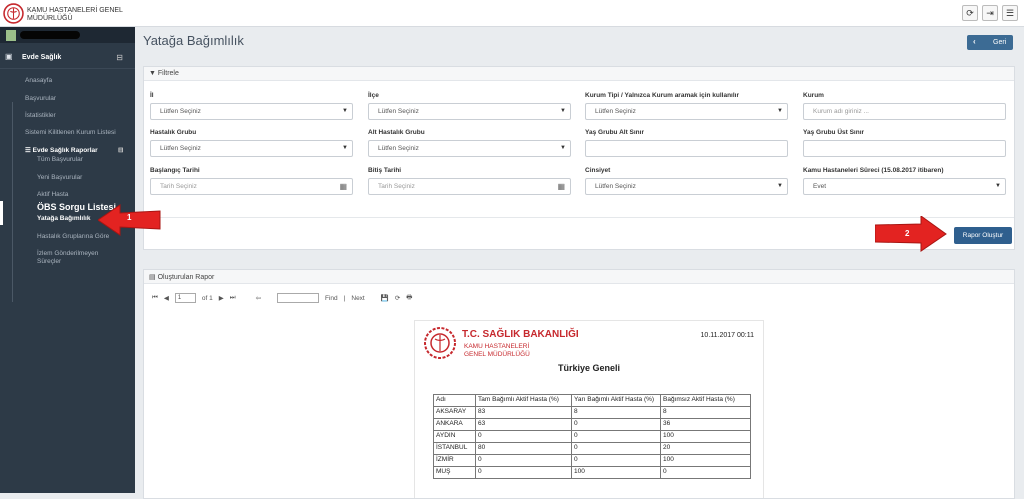 The width and height of the screenshot is (1024, 499). I want to click on top-bar: KAMU HASTANELERİ GENEL MÜDÜRLÜĞÜ ⟳ ⇥ ☰, so click(512, 13).